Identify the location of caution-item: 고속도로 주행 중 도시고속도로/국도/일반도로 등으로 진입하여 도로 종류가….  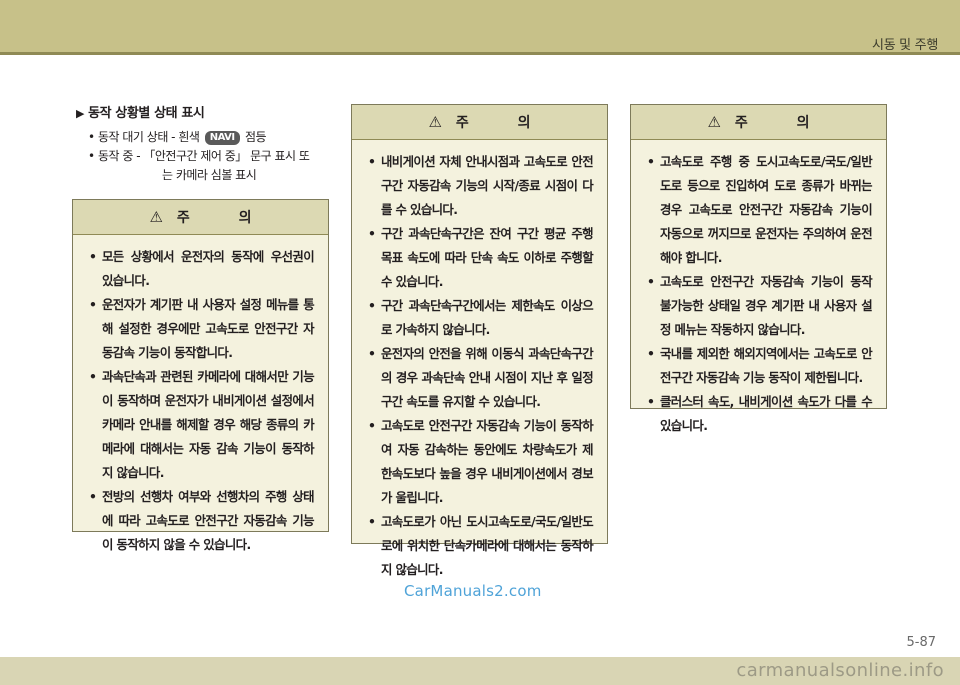
(760, 210).